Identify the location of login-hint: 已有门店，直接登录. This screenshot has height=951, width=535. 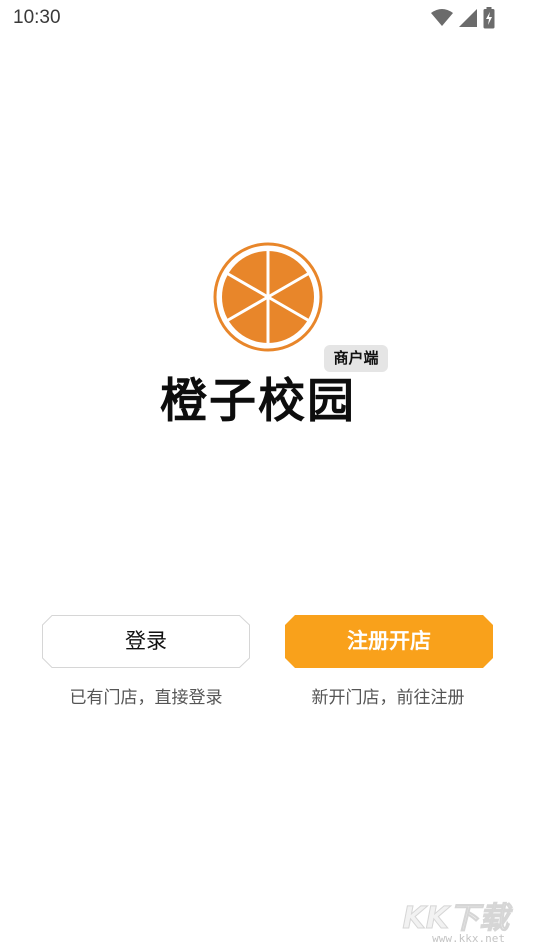
(146, 698).